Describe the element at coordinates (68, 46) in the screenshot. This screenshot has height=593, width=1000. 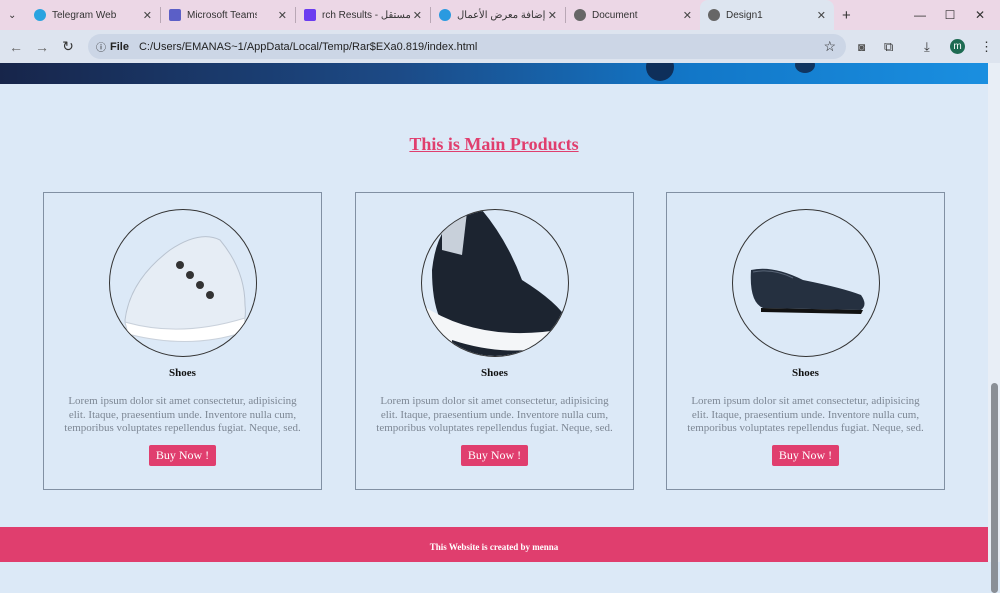
I see `reload-button: ↻` at that location.